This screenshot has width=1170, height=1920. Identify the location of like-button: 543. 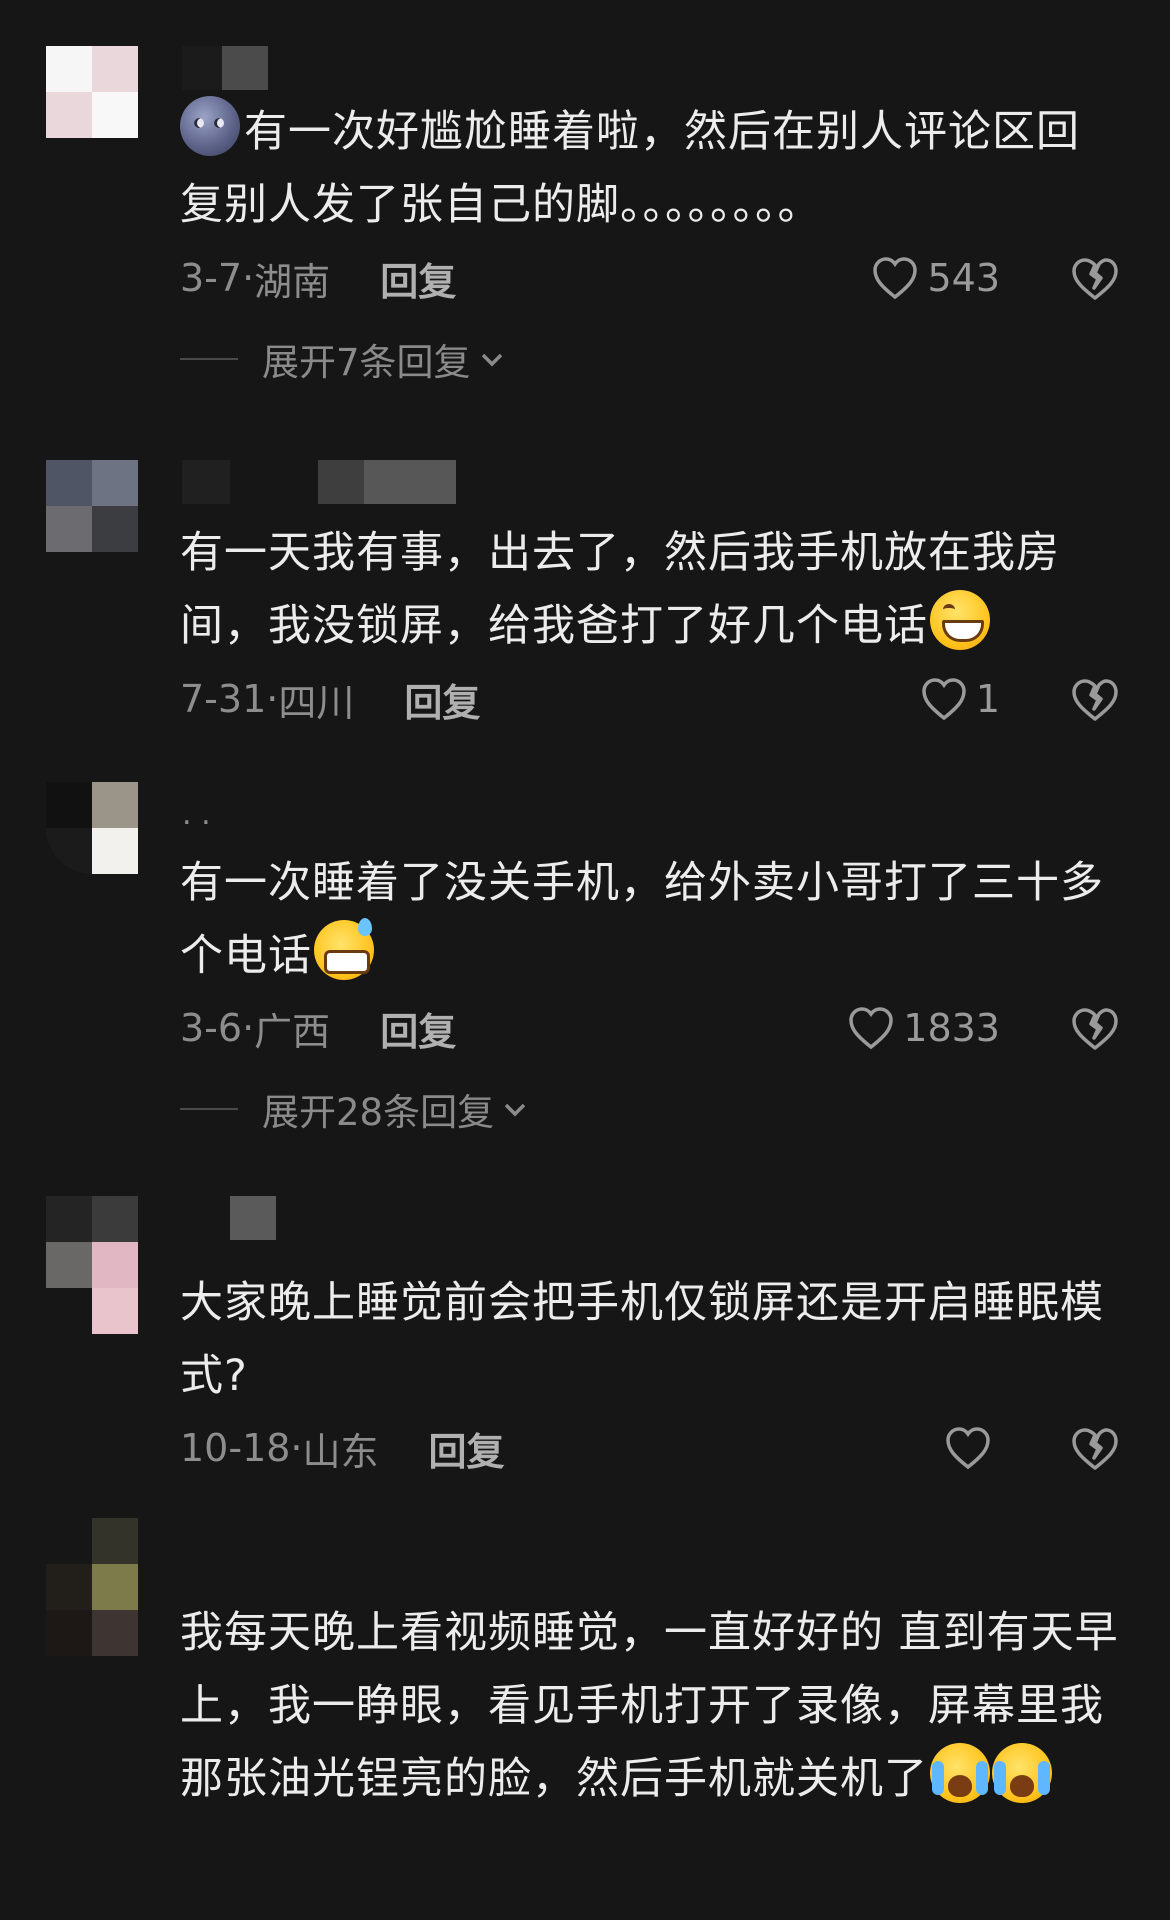
(935, 278).